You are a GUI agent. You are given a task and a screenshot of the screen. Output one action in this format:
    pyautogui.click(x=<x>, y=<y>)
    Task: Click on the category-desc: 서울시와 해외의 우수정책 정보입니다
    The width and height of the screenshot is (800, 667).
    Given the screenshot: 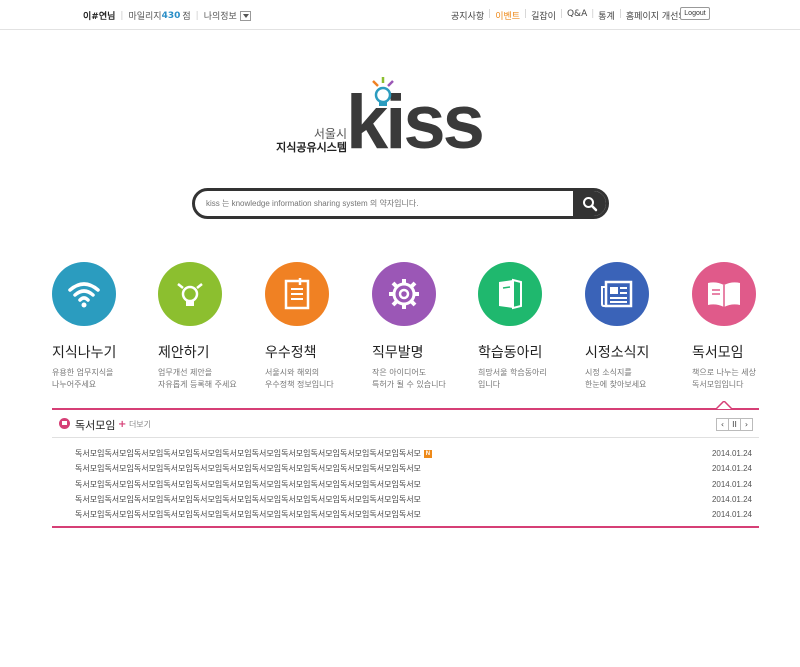 What is the action you would take?
    pyautogui.click(x=299, y=378)
    